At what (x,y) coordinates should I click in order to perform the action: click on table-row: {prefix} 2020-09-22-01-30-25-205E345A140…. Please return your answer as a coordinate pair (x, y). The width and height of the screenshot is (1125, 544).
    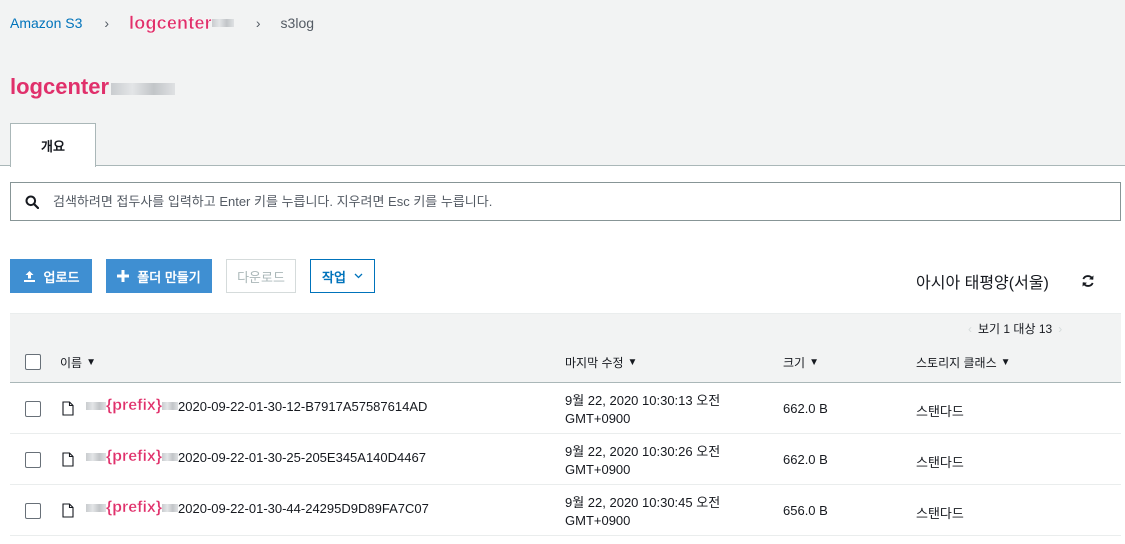
    Looking at the image, I should click on (565, 459).